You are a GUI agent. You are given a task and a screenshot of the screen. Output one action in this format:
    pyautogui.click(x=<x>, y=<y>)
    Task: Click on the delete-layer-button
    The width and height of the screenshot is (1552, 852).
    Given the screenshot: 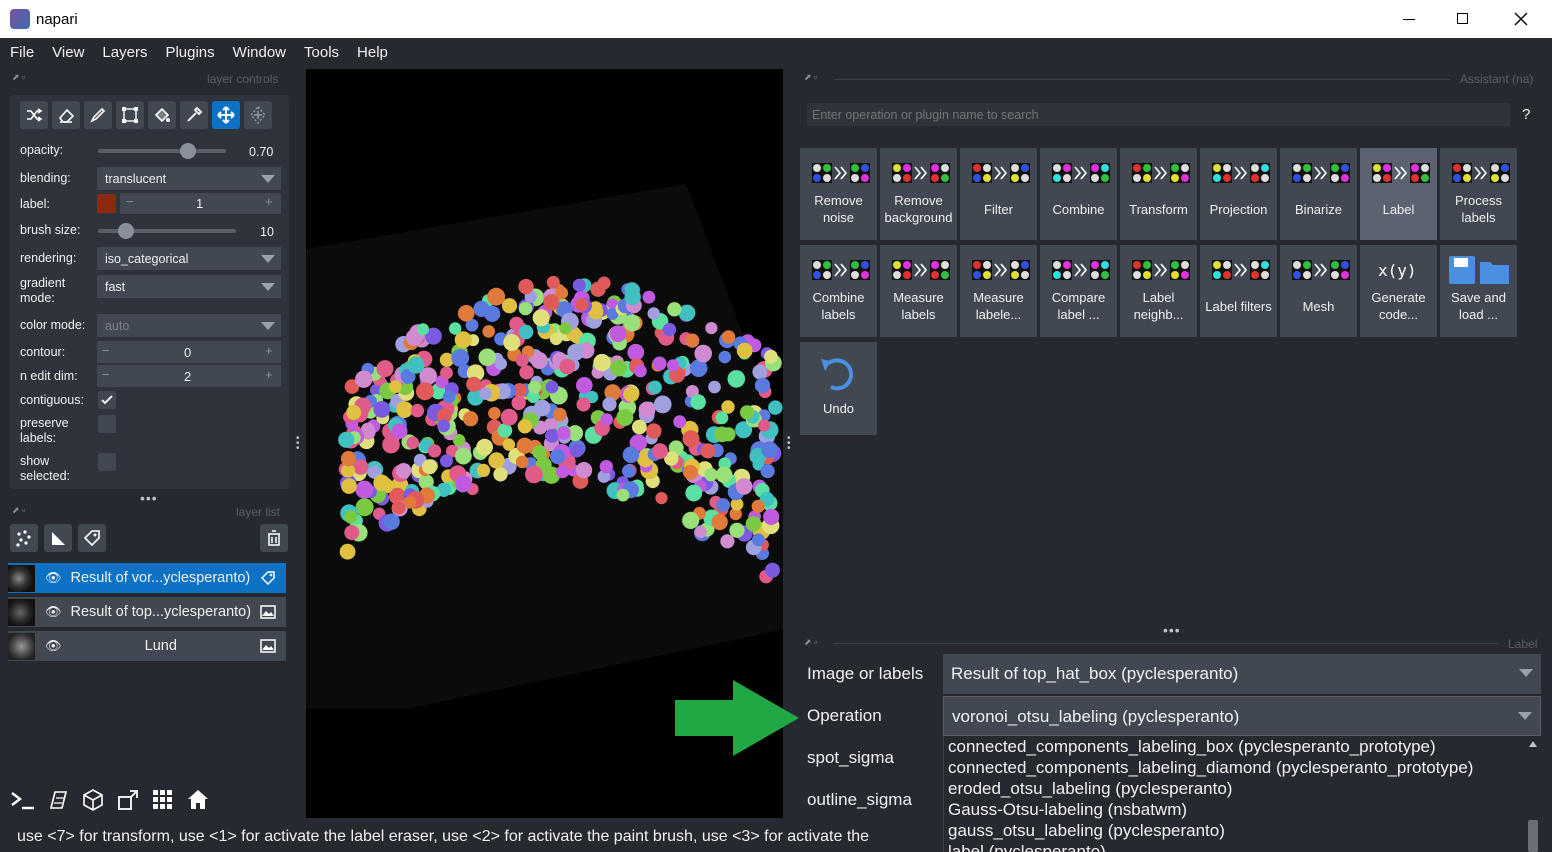 What is the action you would take?
    pyautogui.click(x=274, y=538)
    